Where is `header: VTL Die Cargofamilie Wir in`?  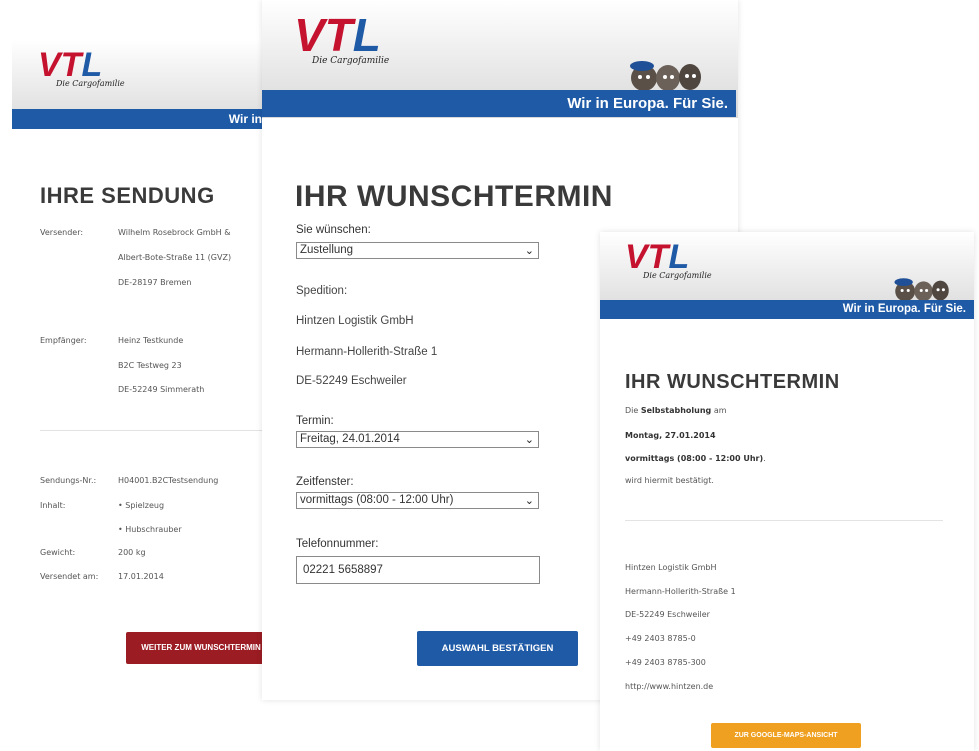 header: VTL Die Cargofamilie Wir in is located at coordinates (141, 84).